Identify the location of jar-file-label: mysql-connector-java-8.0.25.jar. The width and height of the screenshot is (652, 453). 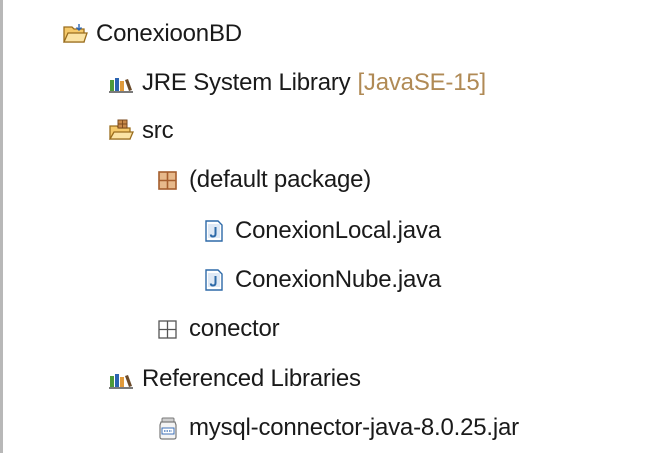
(354, 427).